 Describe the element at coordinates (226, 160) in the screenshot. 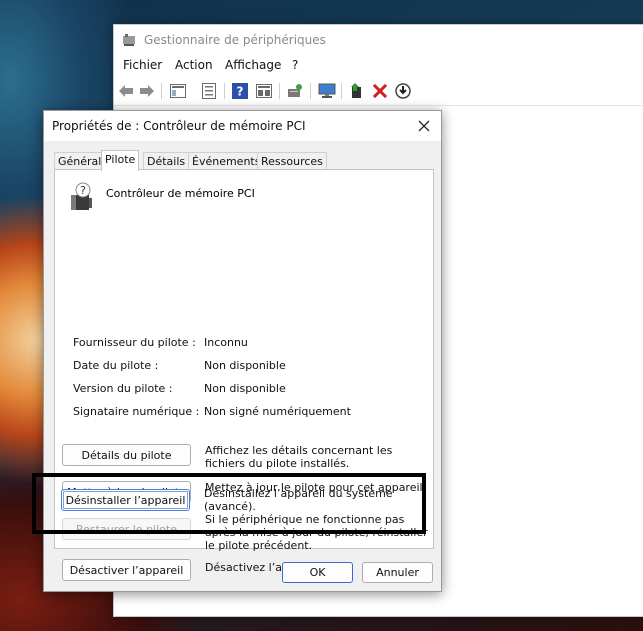

I see `tab-evenements: Événements` at that location.